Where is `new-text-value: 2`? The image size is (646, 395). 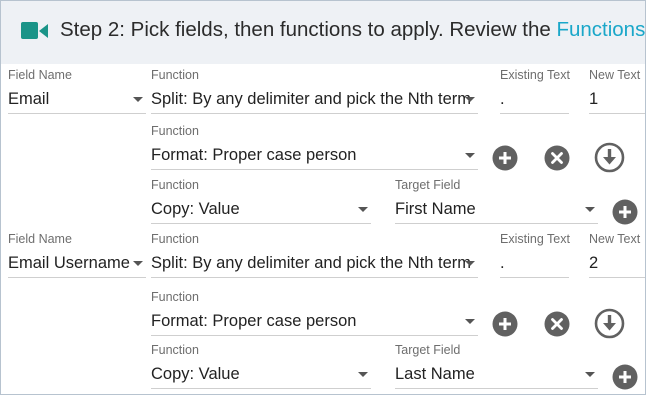 new-text-value: 2 is located at coordinates (594, 263).